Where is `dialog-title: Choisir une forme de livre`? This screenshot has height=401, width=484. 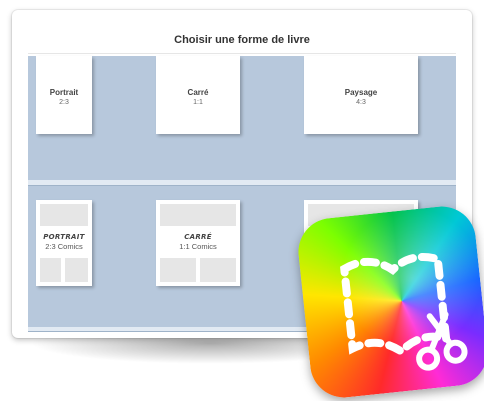 dialog-title: Choisir une forme de livre is located at coordinates (242, 40).